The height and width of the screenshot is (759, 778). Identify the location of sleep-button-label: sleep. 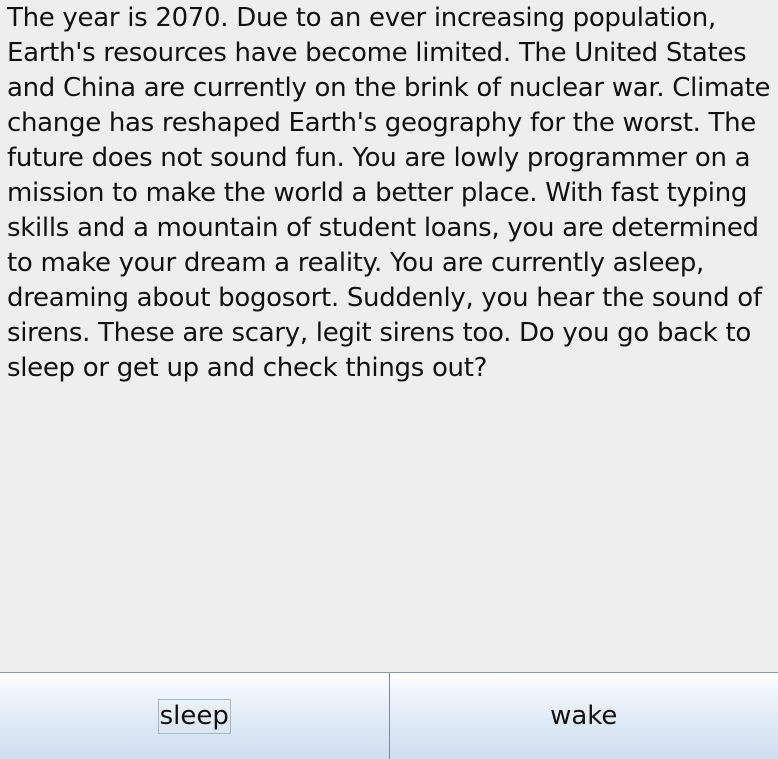
(194, 716).